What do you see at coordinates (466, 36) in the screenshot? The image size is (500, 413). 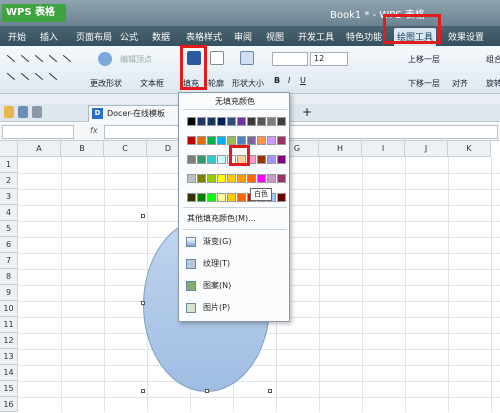 I see `menu-effects: 效果设置` at bounding box center [466, 36].